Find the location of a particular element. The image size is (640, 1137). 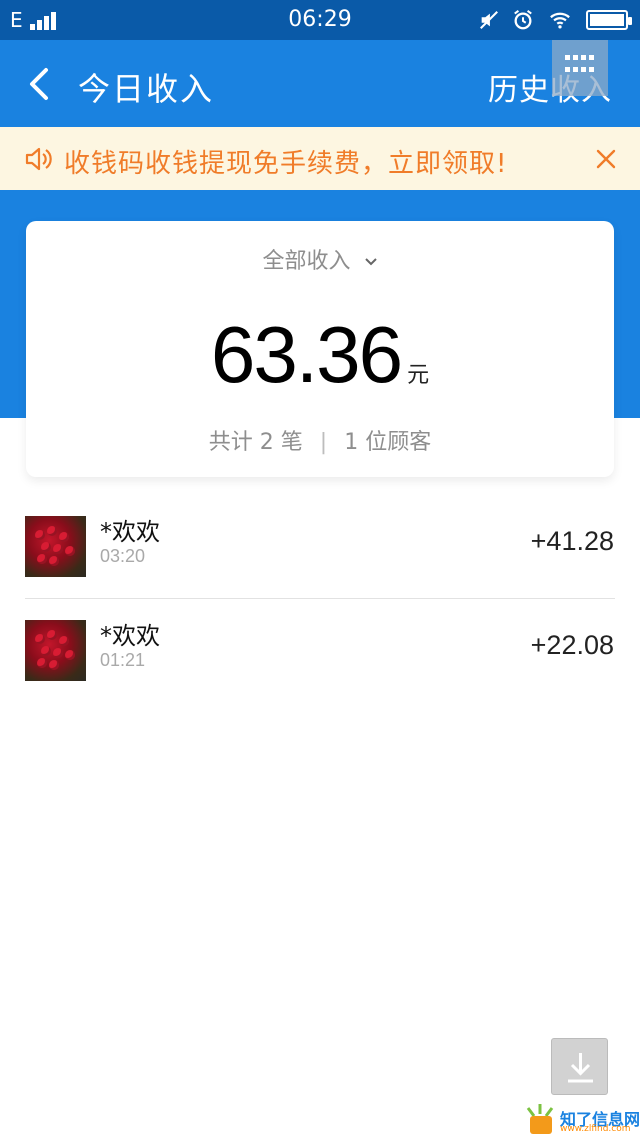

customer-count: 1 is located at coordinates (351, 442).